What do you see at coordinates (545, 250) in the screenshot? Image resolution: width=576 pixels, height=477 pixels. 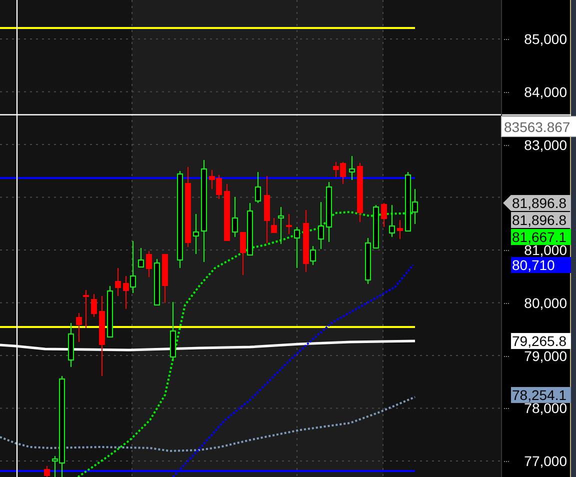 I see `price-axis-label: 81,000` at bounding box center [545, 250].